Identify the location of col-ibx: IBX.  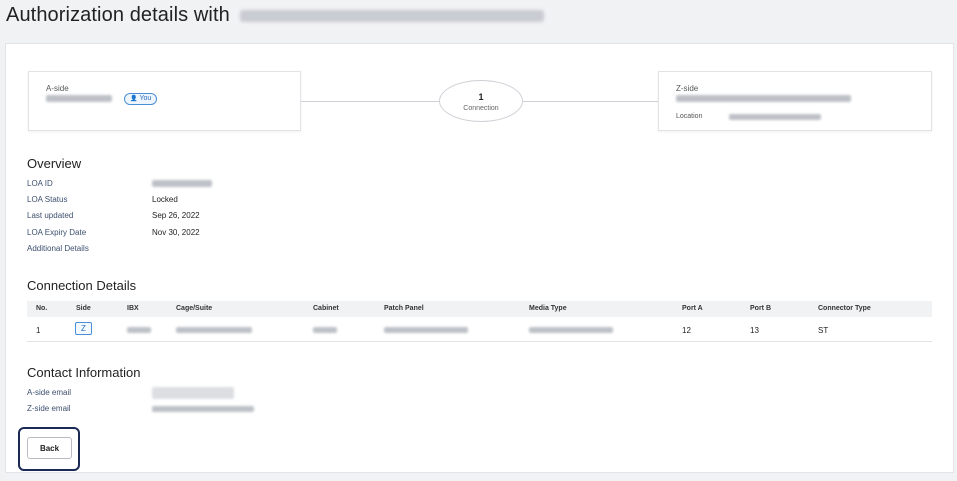
(133, 308).